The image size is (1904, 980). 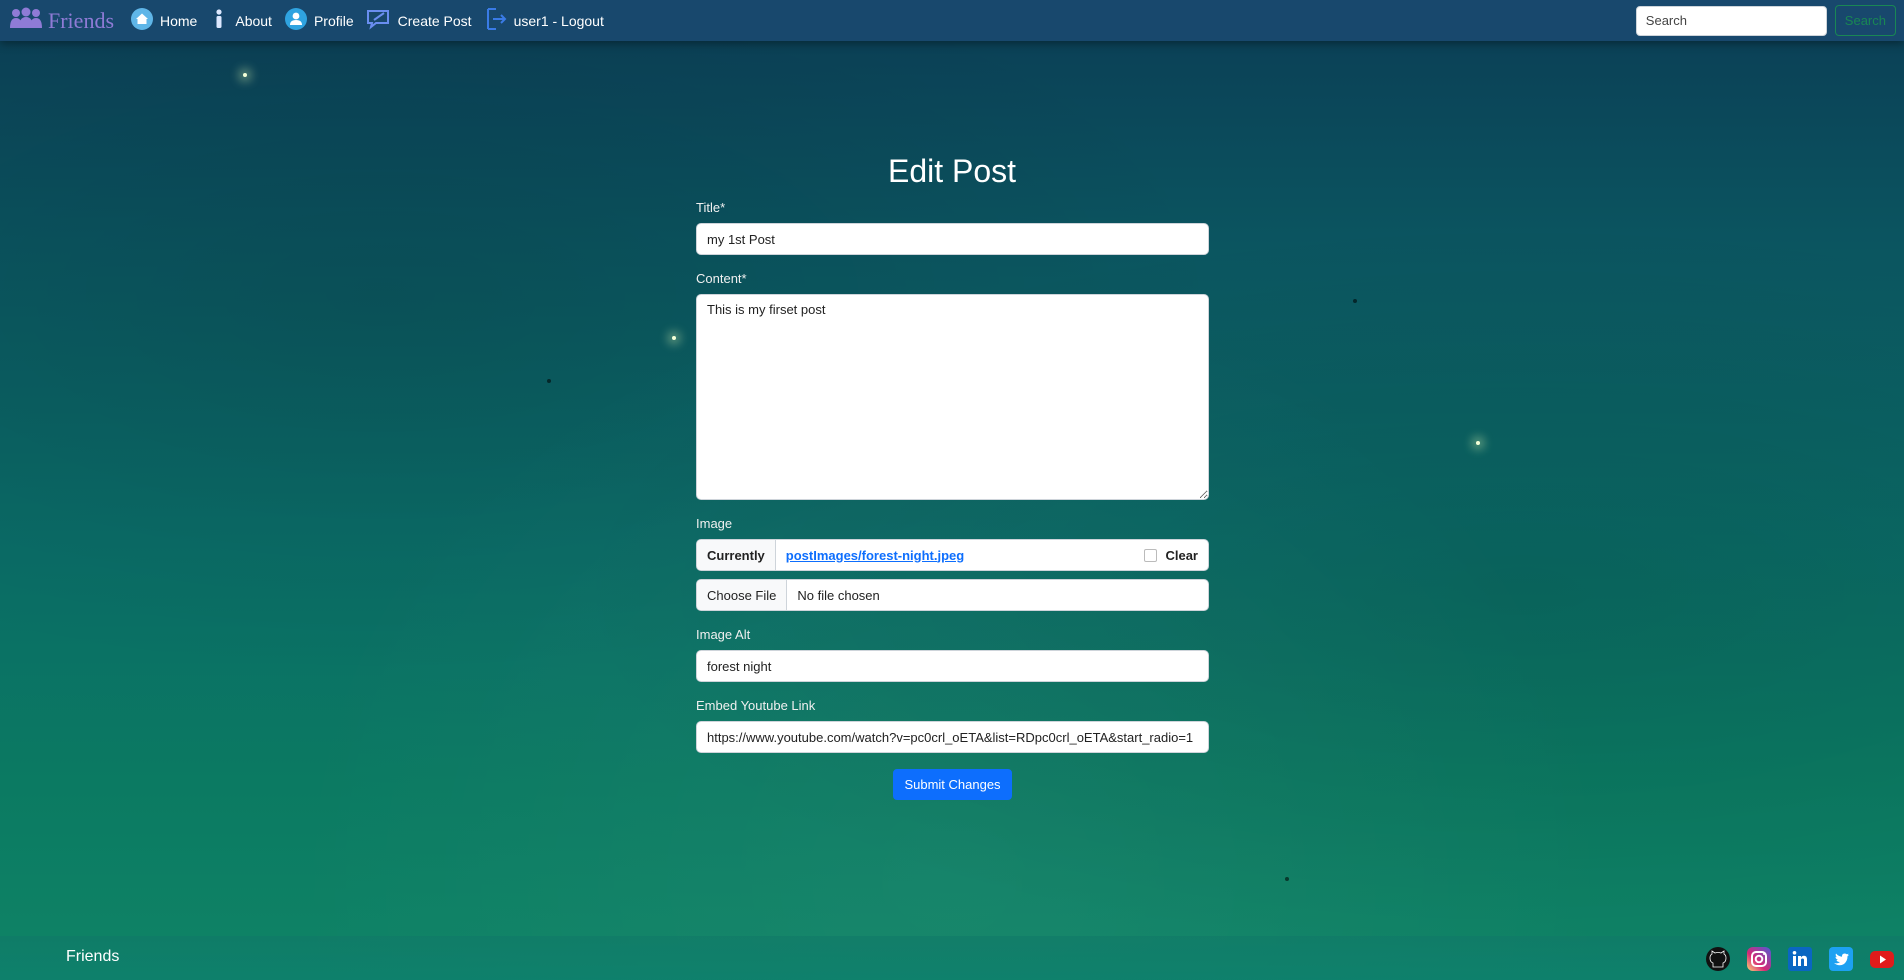 I want to click on twitter-icon, so click(x=1841, y=959).